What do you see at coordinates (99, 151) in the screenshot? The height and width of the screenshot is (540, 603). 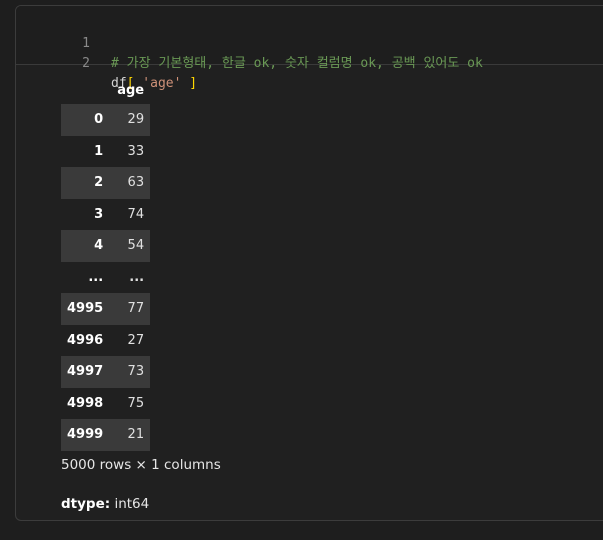 I see `row-index: 1` at bounding box center [99, 151].